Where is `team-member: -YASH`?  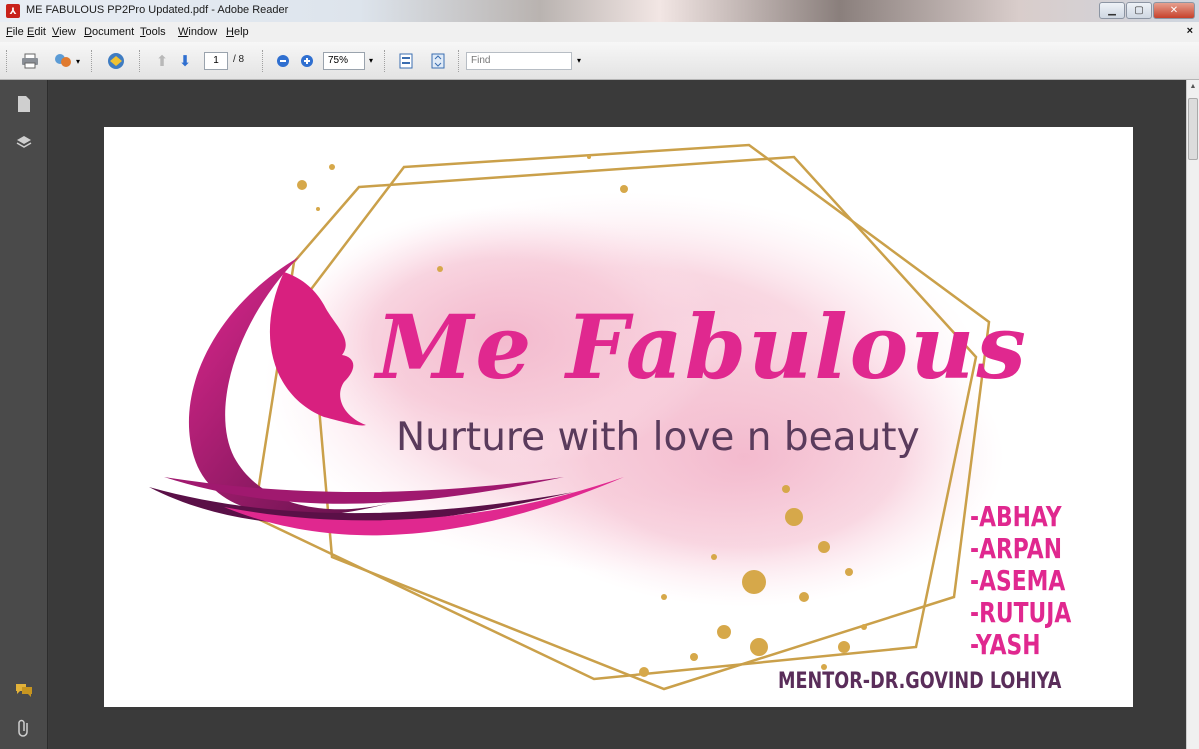 team-member: -YASH is located at coordinates (1005, 644).